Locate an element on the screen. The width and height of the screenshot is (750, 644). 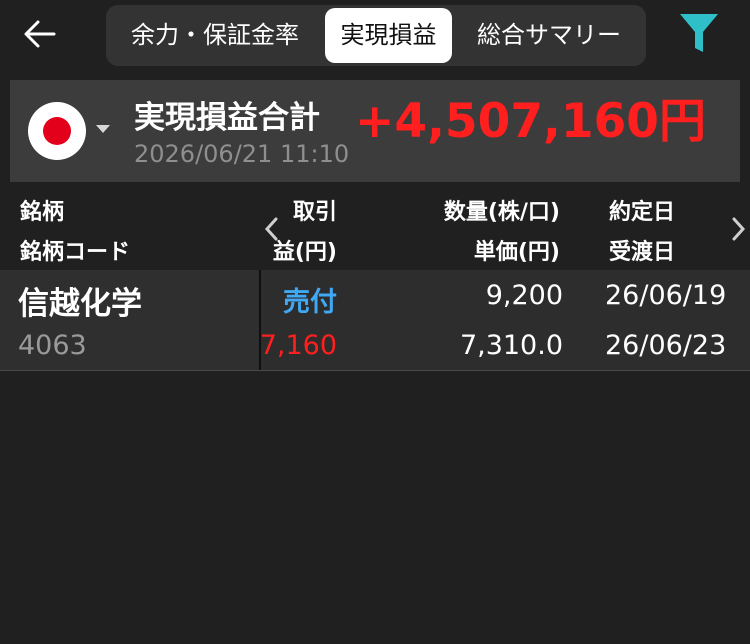
chevron-down-icon is located at coordinates (103, 129).